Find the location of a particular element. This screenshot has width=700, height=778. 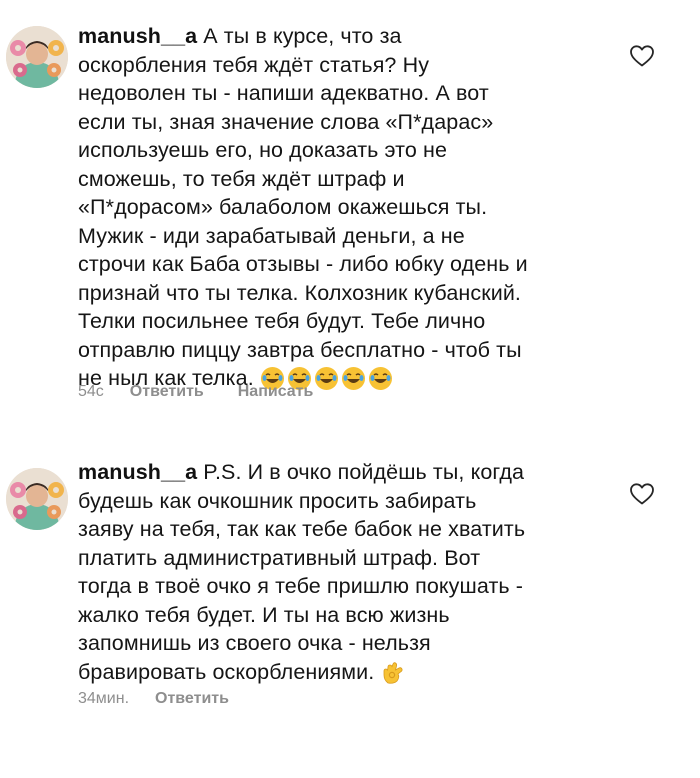

comment-meta: 54с Ответить Написать is located at coordinates (212, 392).